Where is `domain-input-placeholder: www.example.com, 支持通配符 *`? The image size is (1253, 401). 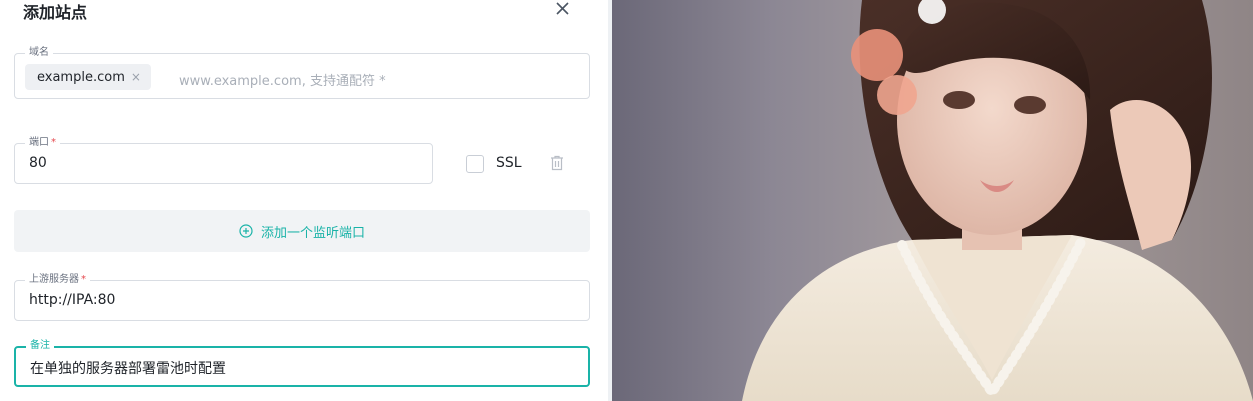
domain-input-placeholder: www.example.com, 支持通配符 * is located at coordinates (282, 79).